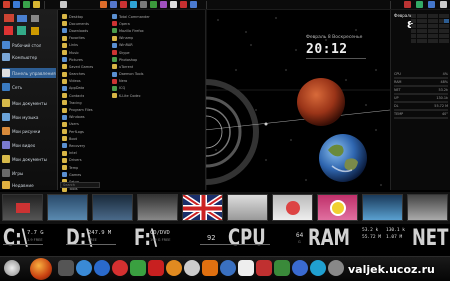  I want to click on explorer-item: Intel, so click(87, 153).